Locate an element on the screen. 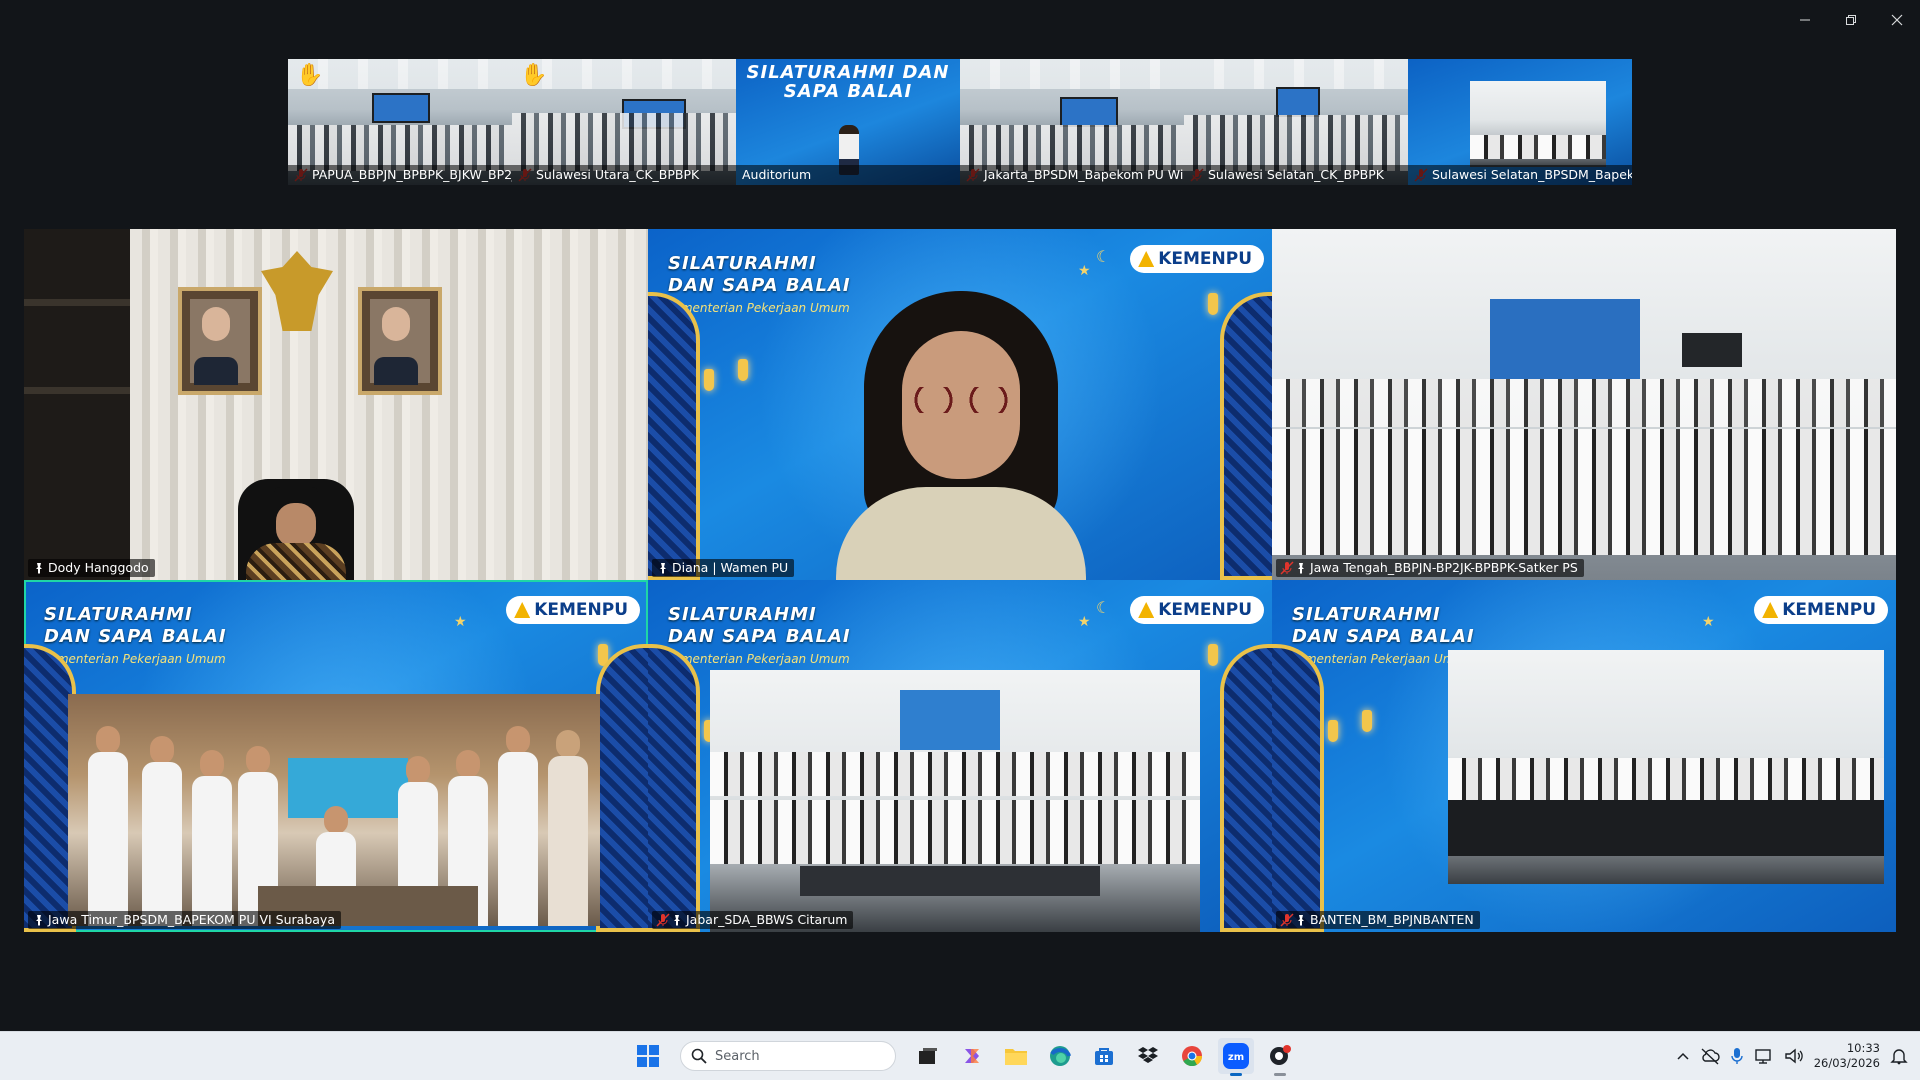  taskbar-search: Search is located at coordinates (788, 1056).